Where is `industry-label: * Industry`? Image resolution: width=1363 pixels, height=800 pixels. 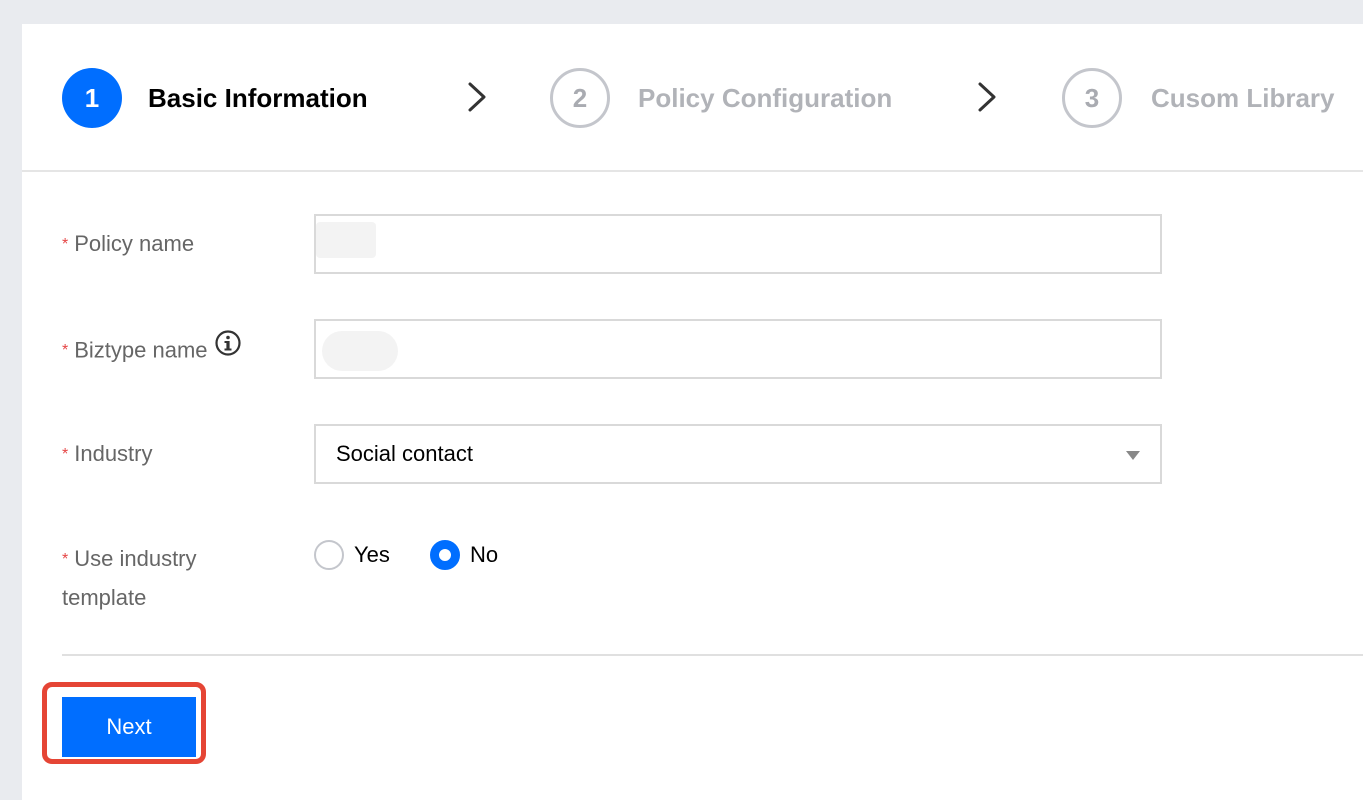 industry-label: * Industry is located at coordinates (107, 455).